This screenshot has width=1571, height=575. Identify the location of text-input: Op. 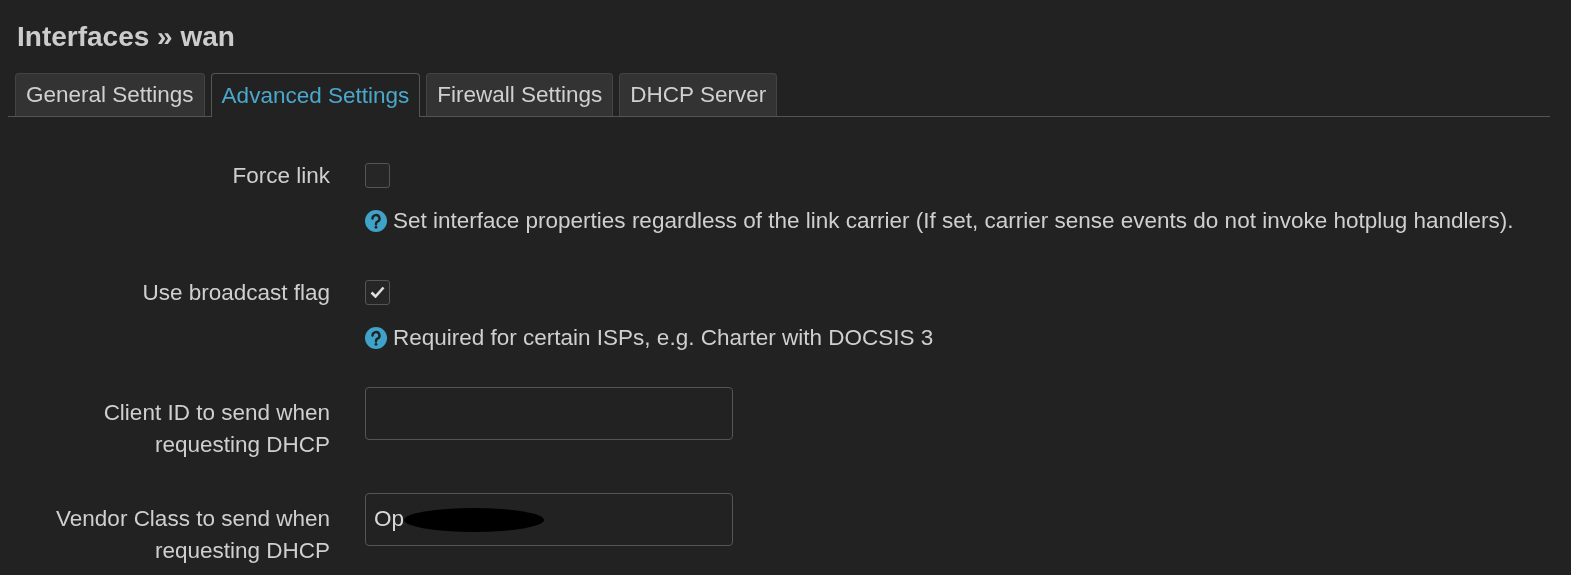
(549, 519).